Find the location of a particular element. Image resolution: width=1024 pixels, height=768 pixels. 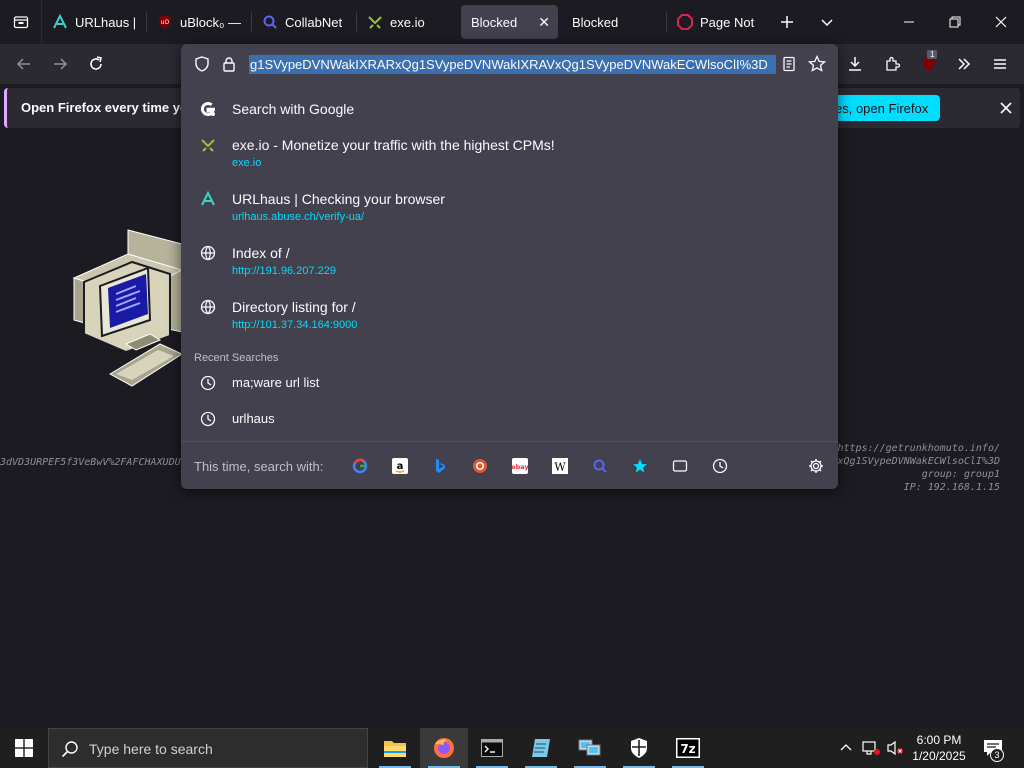

svg-text: ebay is located at coordinates (520, 467).